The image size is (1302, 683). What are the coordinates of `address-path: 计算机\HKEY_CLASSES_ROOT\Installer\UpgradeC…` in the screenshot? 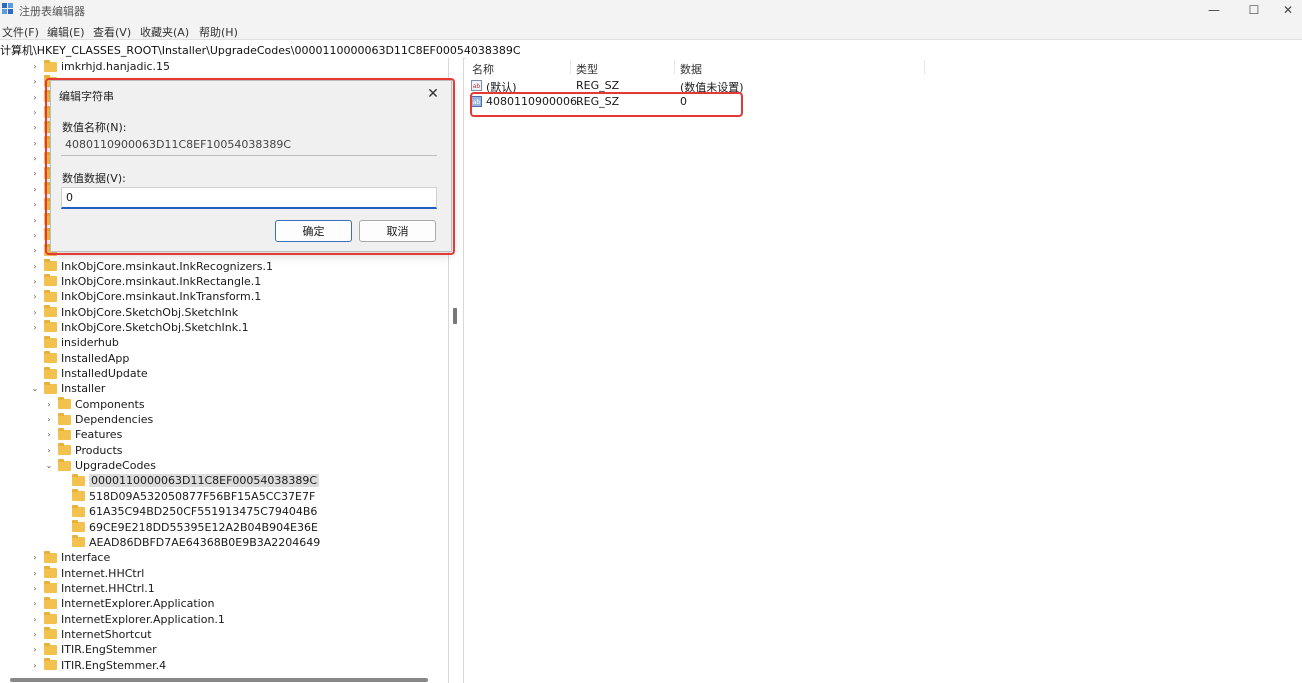 It's located at (260, 50).